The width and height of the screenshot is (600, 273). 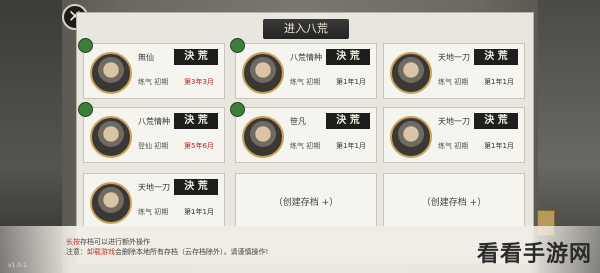 What do you see at coordinates (153, 146) in the screenshot?
I see `cultivation-stage: 登仙 初期` at bounding box center [153, 146].